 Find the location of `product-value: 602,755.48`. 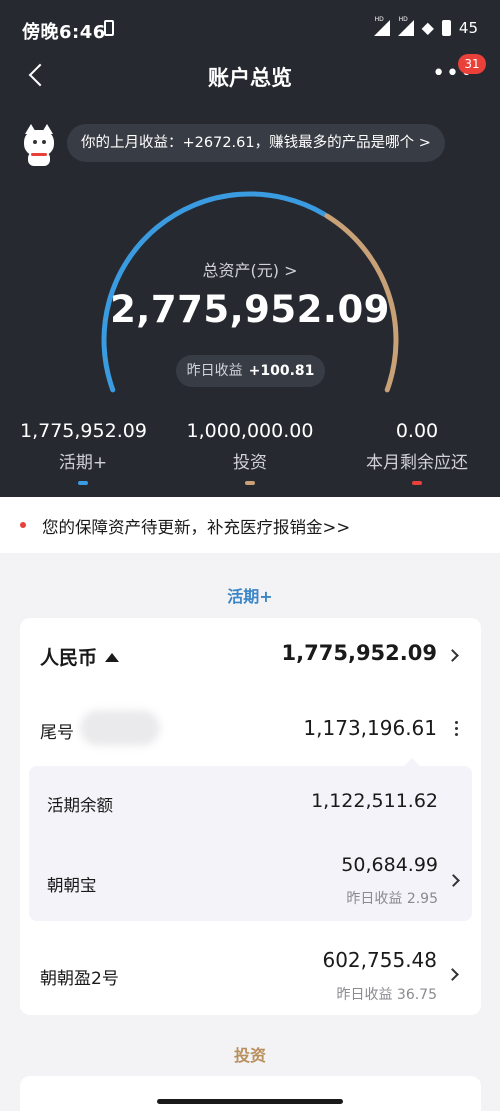

product-value: 602,755.48 is located at coordinates (379, 960).